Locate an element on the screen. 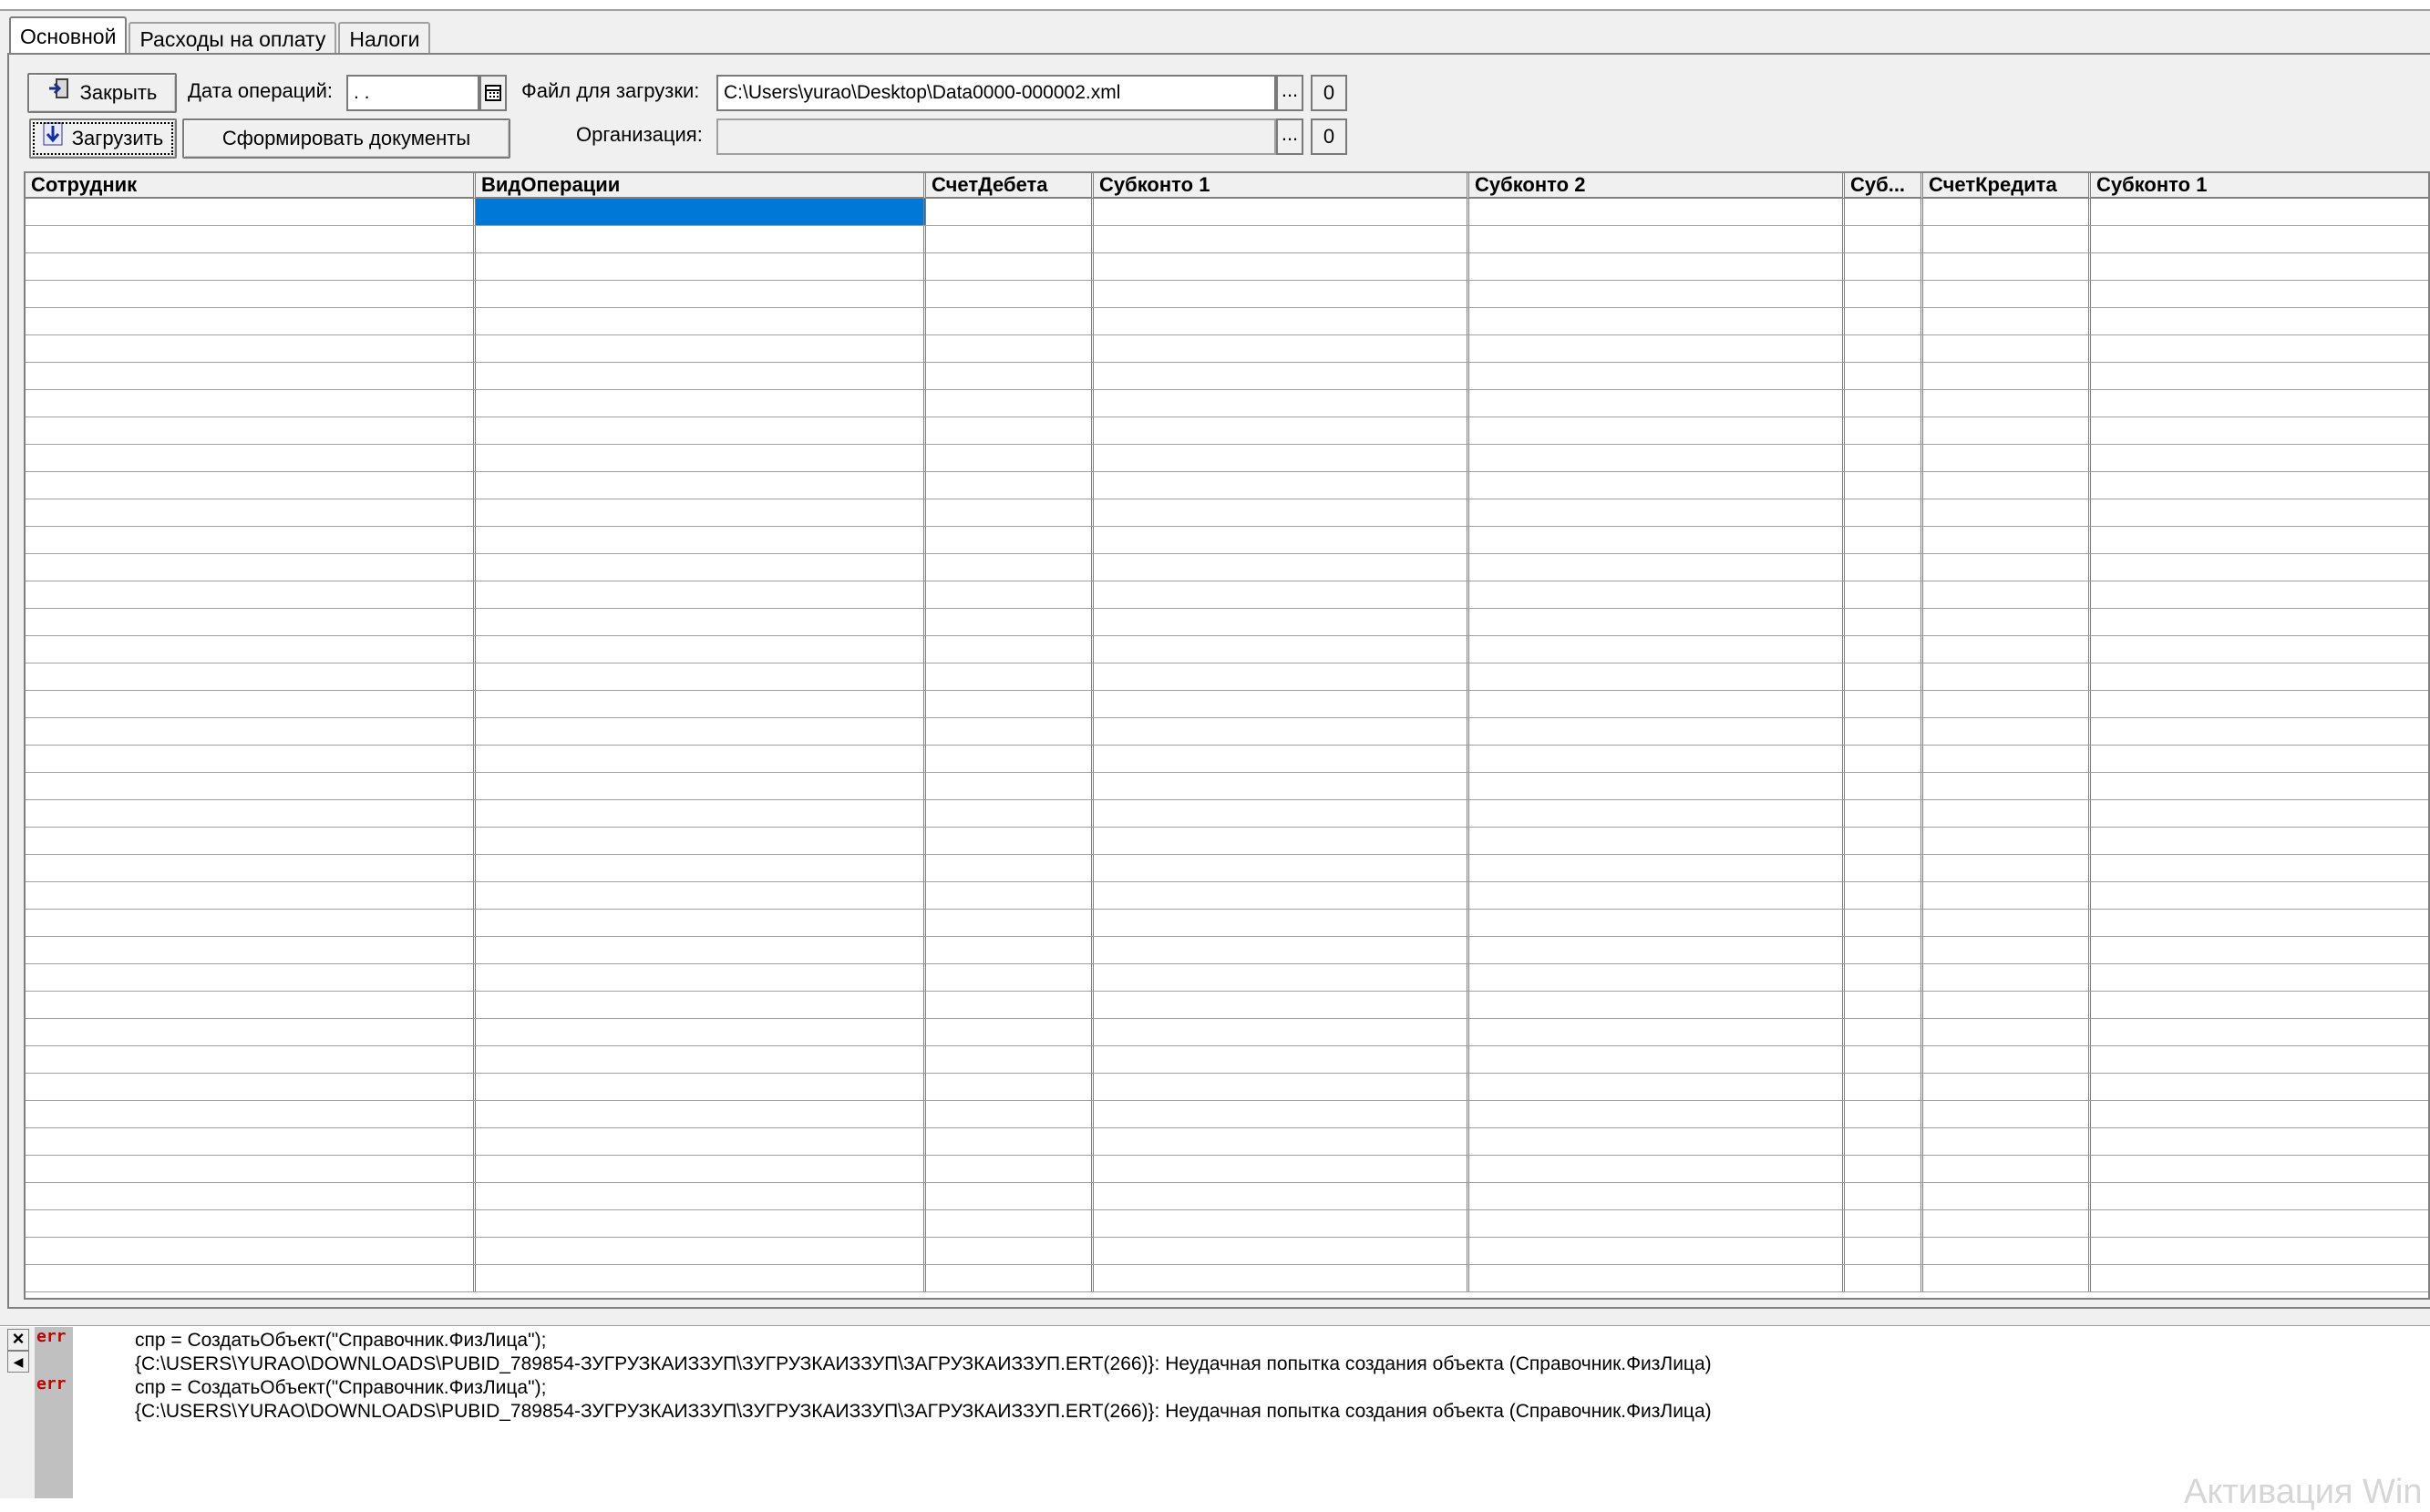 The height and width of the screenshot is (1512, 2430). column-header-subconto-1: Субконто 1 is located at coordinates (1282, 186).